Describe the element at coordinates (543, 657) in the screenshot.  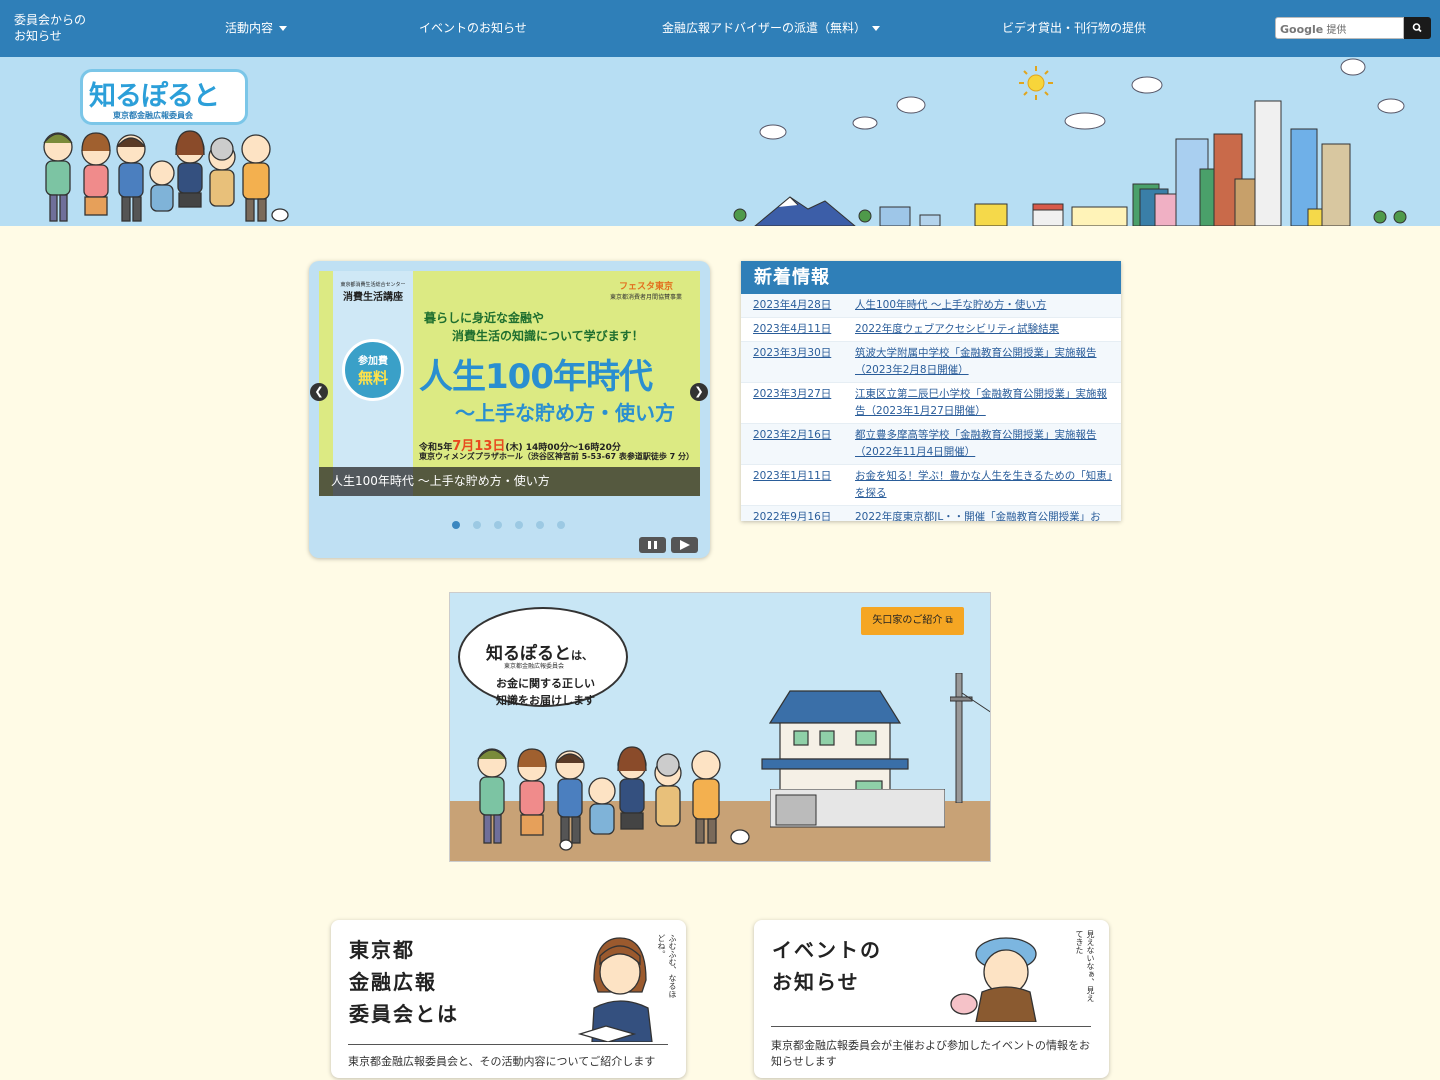
I see `speech-bubble: 知るぽるとは、 東京都金融広報委員会 お金に関する正しい 知識をお届けします` at that location.